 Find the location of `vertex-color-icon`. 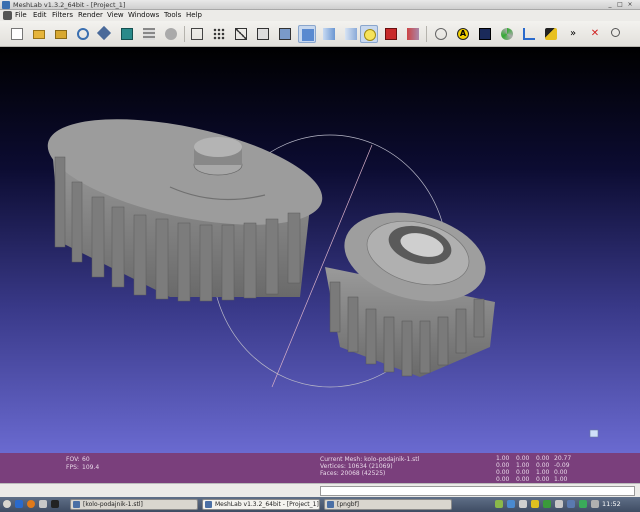

vertex-color-icon is located at coordinates (413, 34).